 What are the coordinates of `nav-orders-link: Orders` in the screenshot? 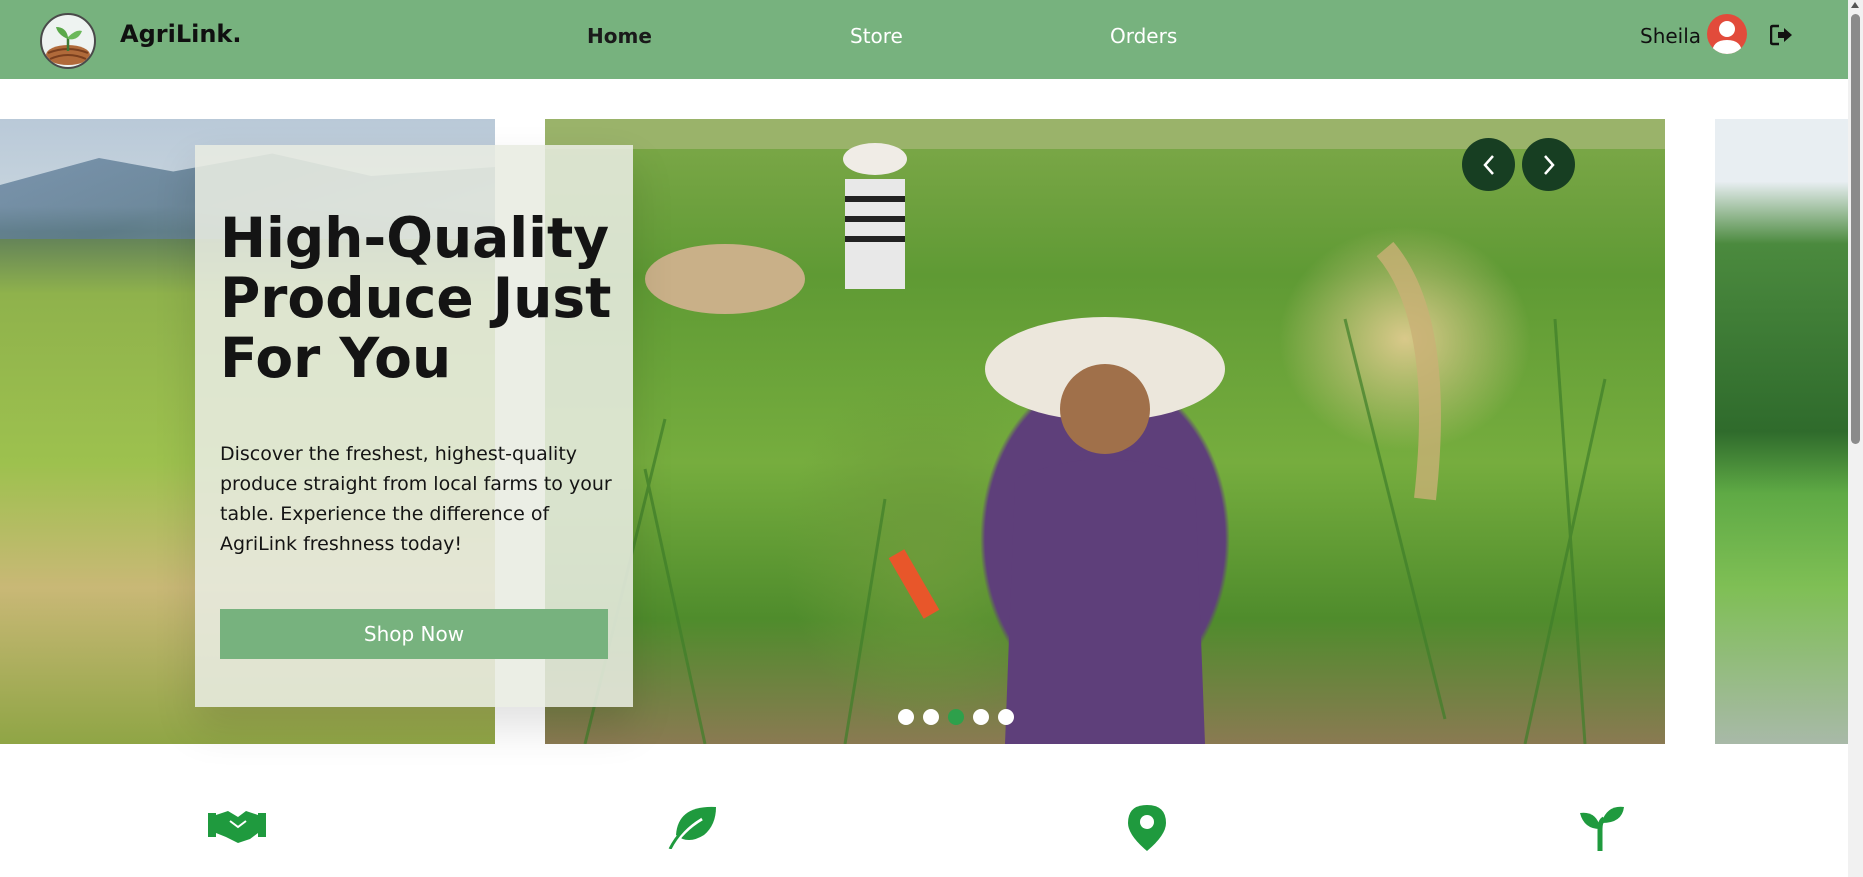 It's located at (1143, 36).